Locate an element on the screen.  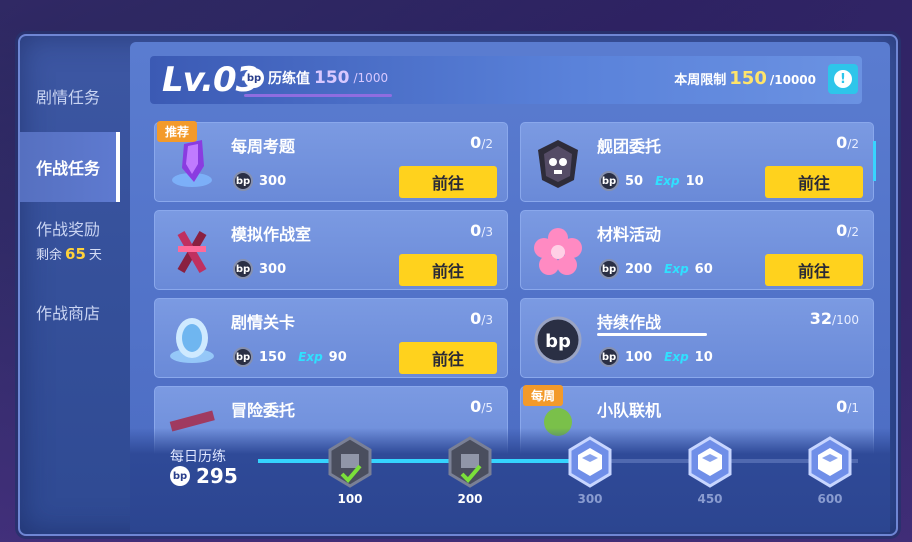
milestone-200: 200 is located at coordinates (470, 471).